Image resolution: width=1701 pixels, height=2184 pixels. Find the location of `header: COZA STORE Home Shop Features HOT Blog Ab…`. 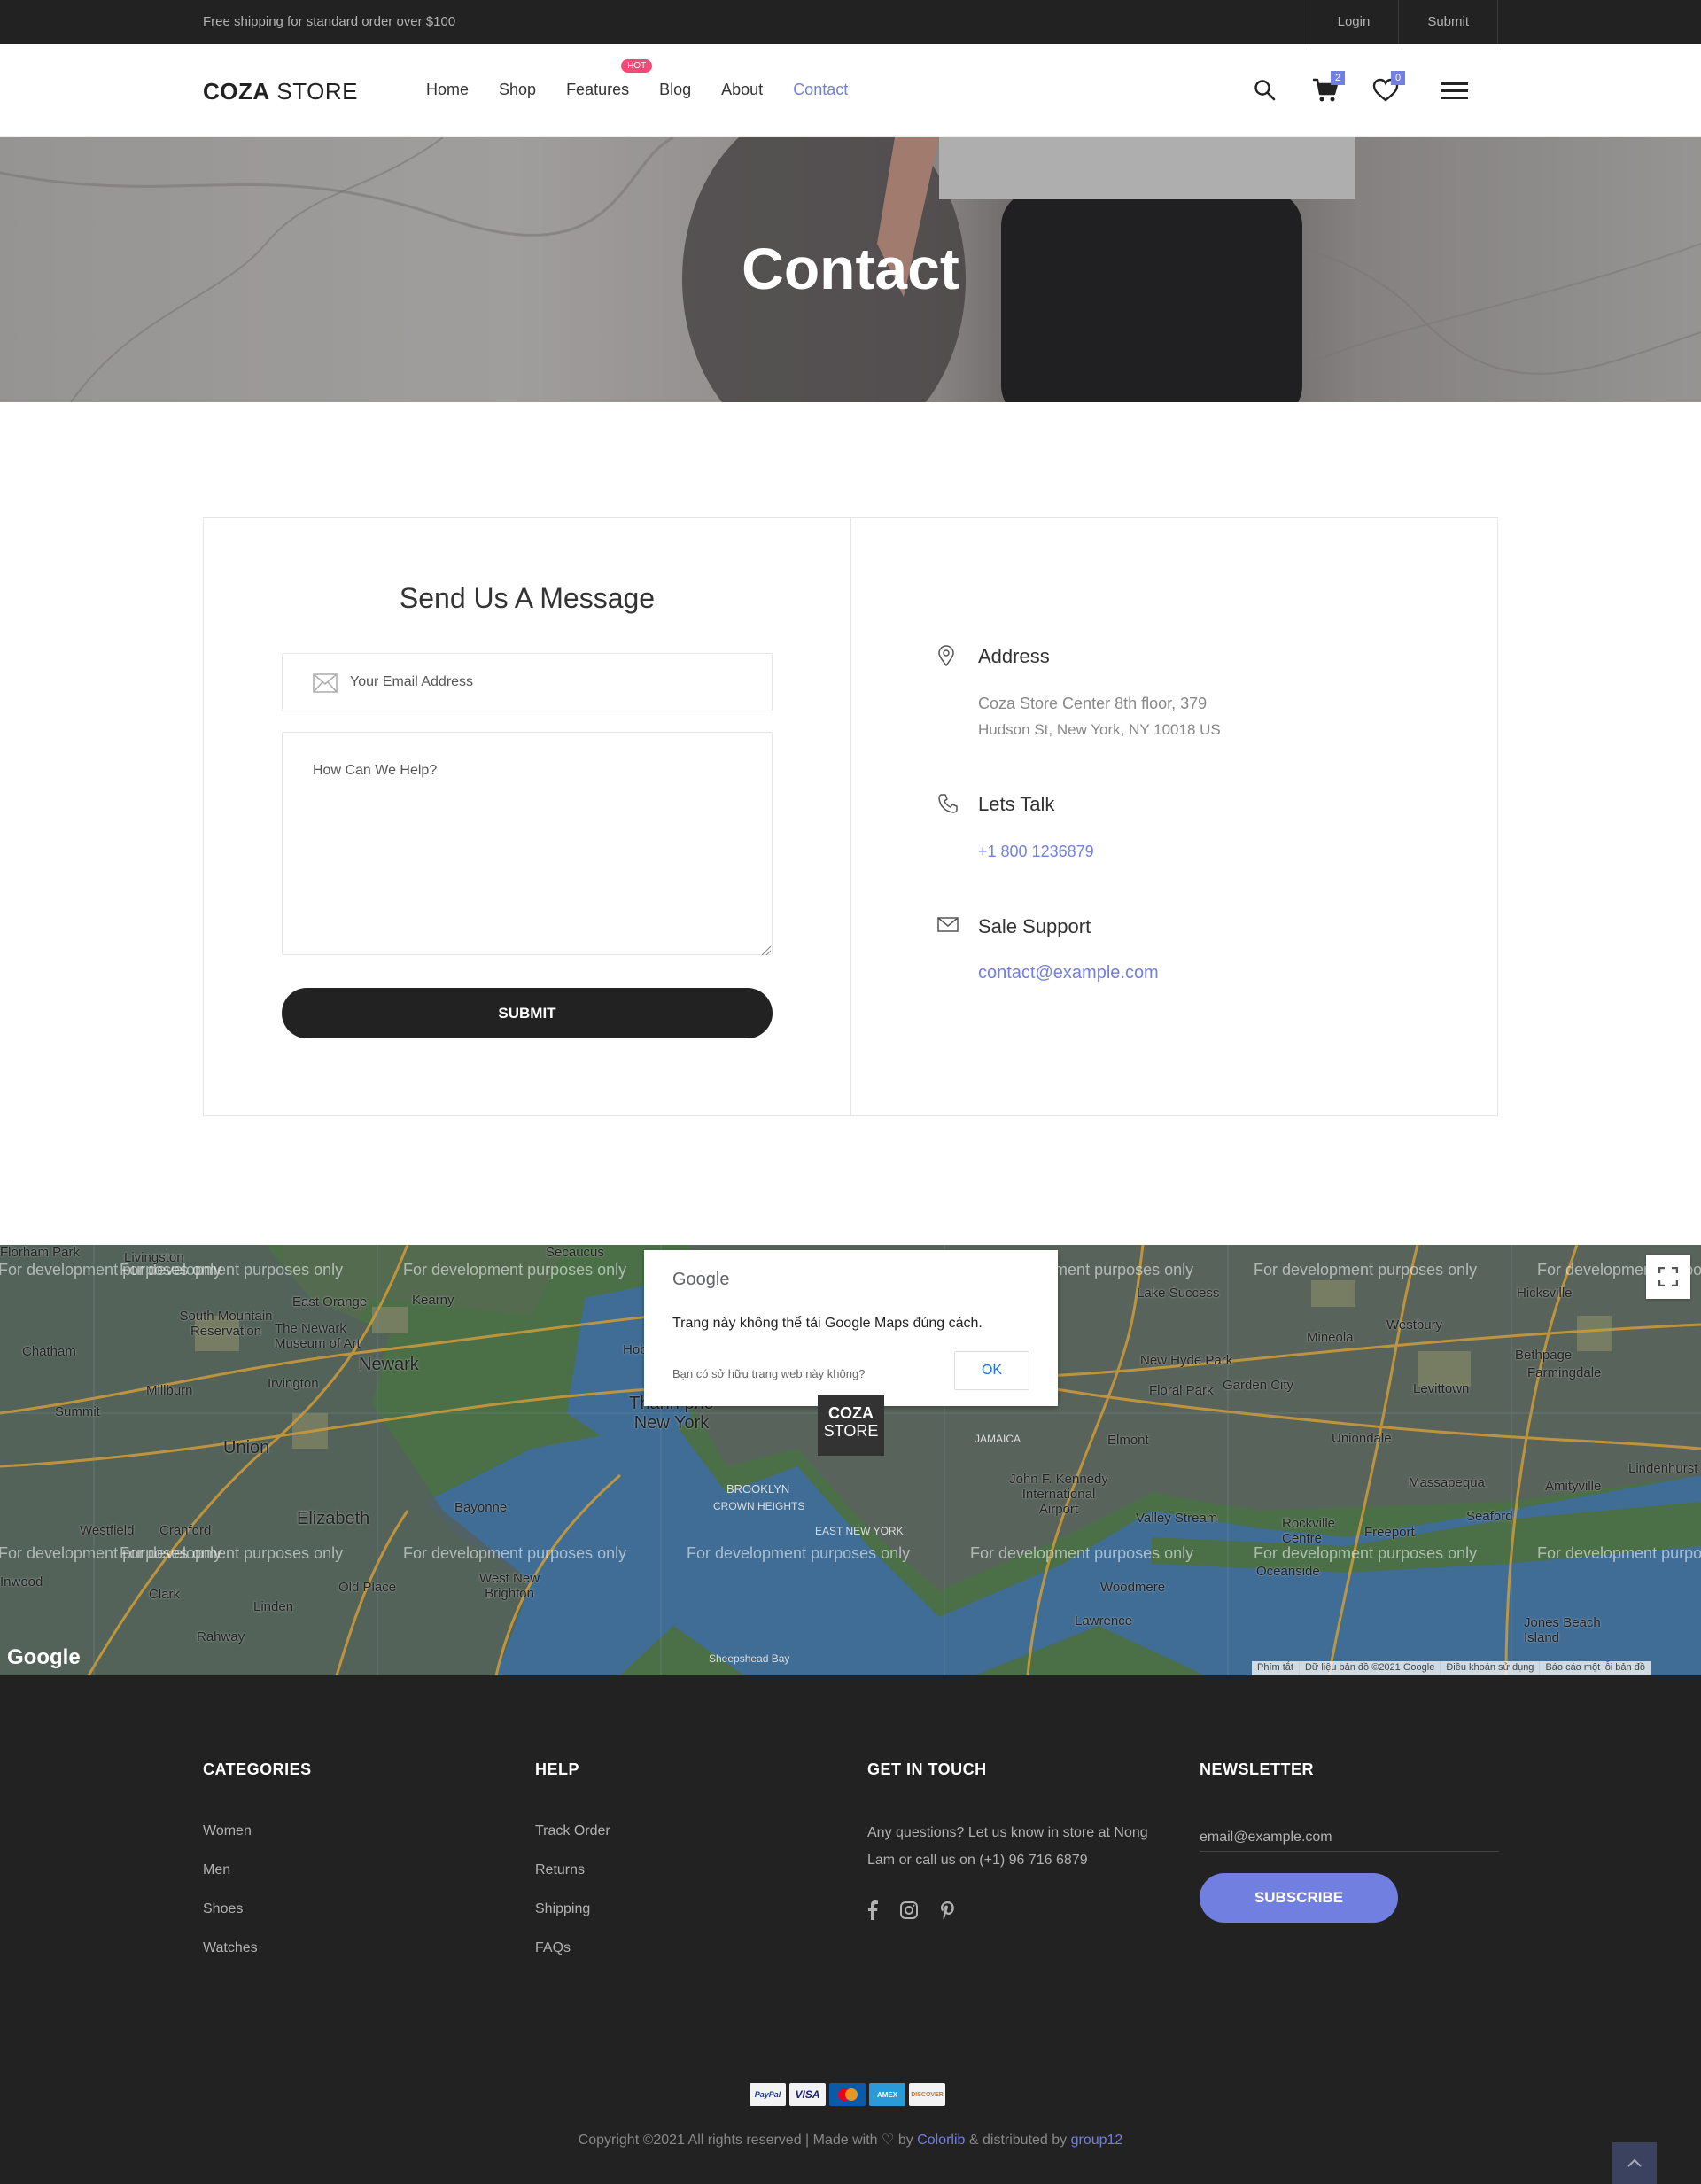

header: COZA STORE Home Shop Features HOT Blog Ab… is located at coordinates (850, 90).